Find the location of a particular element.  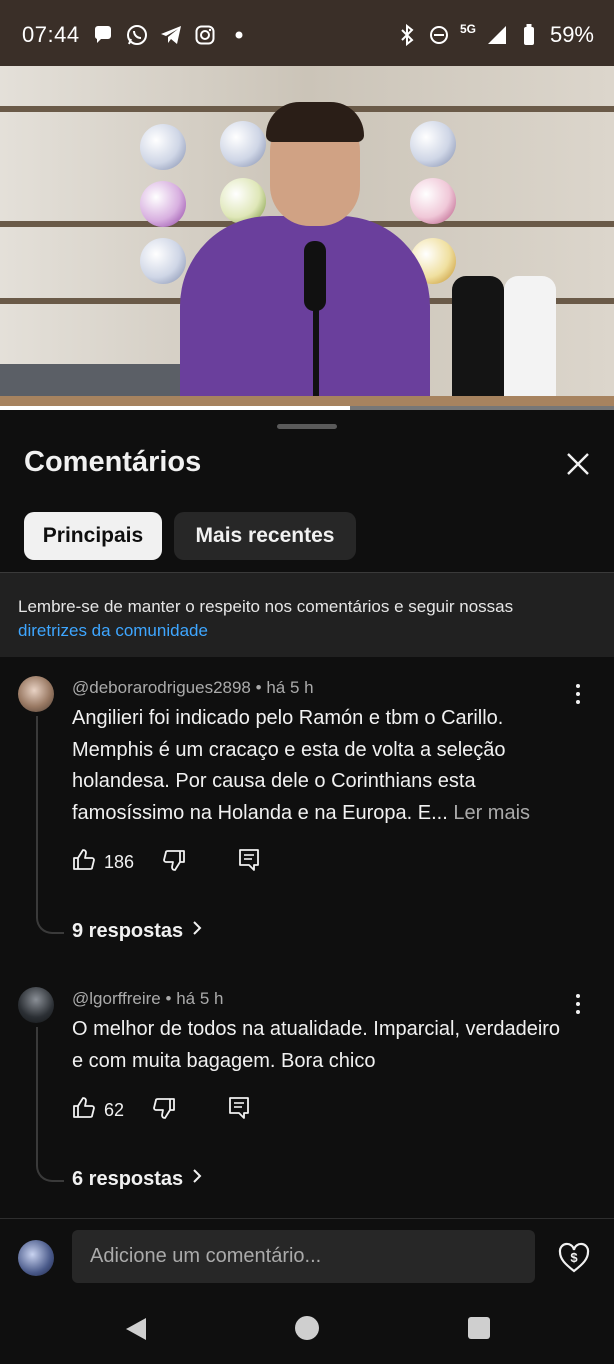

replies-count: 9 respostas is located at coordinates (128, 930).